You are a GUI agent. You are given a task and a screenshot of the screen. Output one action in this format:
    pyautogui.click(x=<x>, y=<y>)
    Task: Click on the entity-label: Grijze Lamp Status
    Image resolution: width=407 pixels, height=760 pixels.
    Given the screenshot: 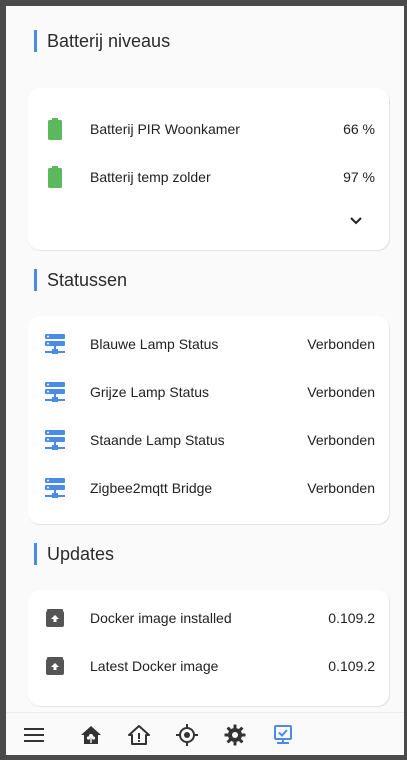 What is the action you would take?
    pyautogui.click(x=150, y=392)
    